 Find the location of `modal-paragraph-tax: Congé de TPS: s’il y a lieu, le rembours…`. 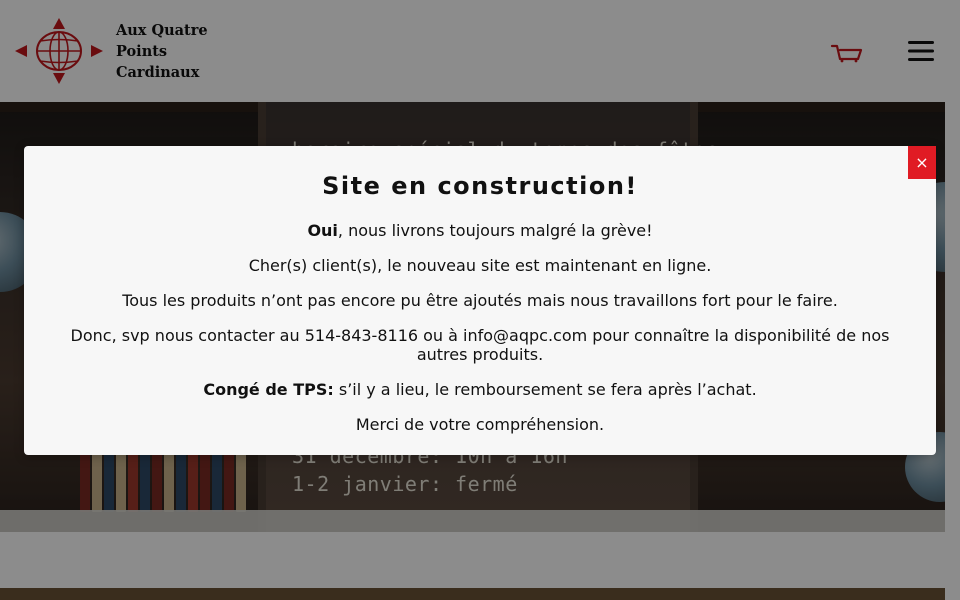

modal-paragraph-tax: Congé de TPS: s’il y a lieu, le rembours… is located at coordinates (480, 389).